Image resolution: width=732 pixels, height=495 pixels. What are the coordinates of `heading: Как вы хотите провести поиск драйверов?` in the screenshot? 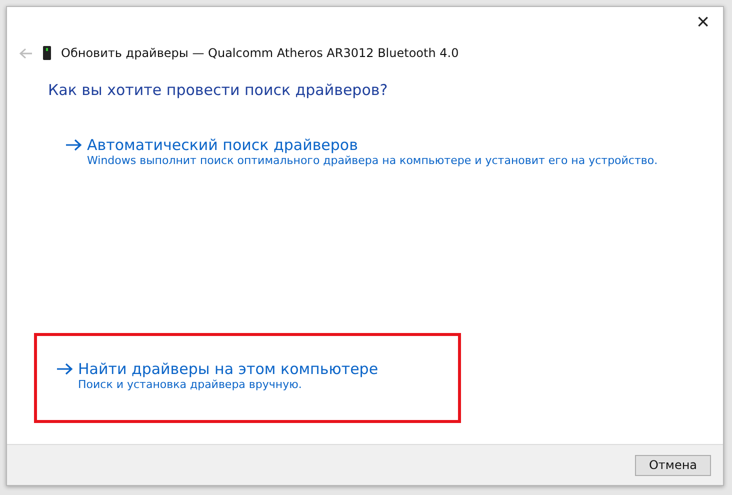 It's located at (218, 90).